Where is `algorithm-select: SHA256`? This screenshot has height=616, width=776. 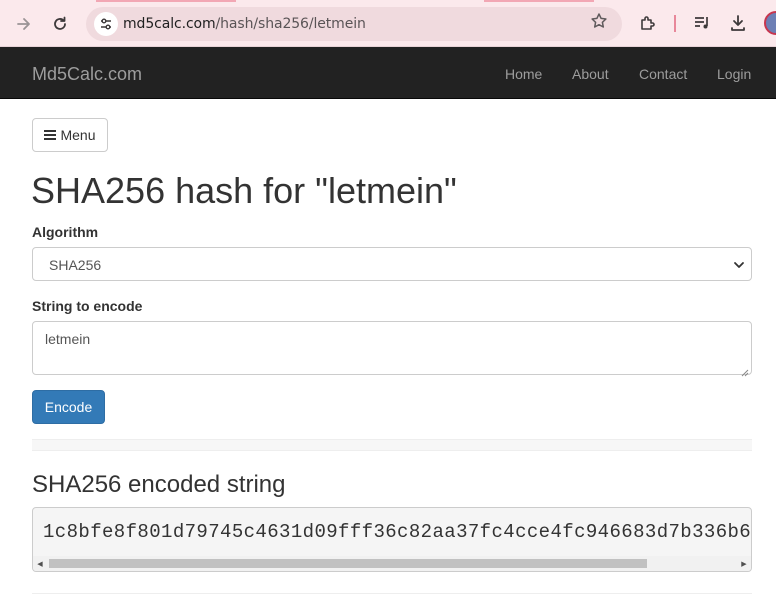
algorithm-select: SHA256 is located at coordinates (392, 264).